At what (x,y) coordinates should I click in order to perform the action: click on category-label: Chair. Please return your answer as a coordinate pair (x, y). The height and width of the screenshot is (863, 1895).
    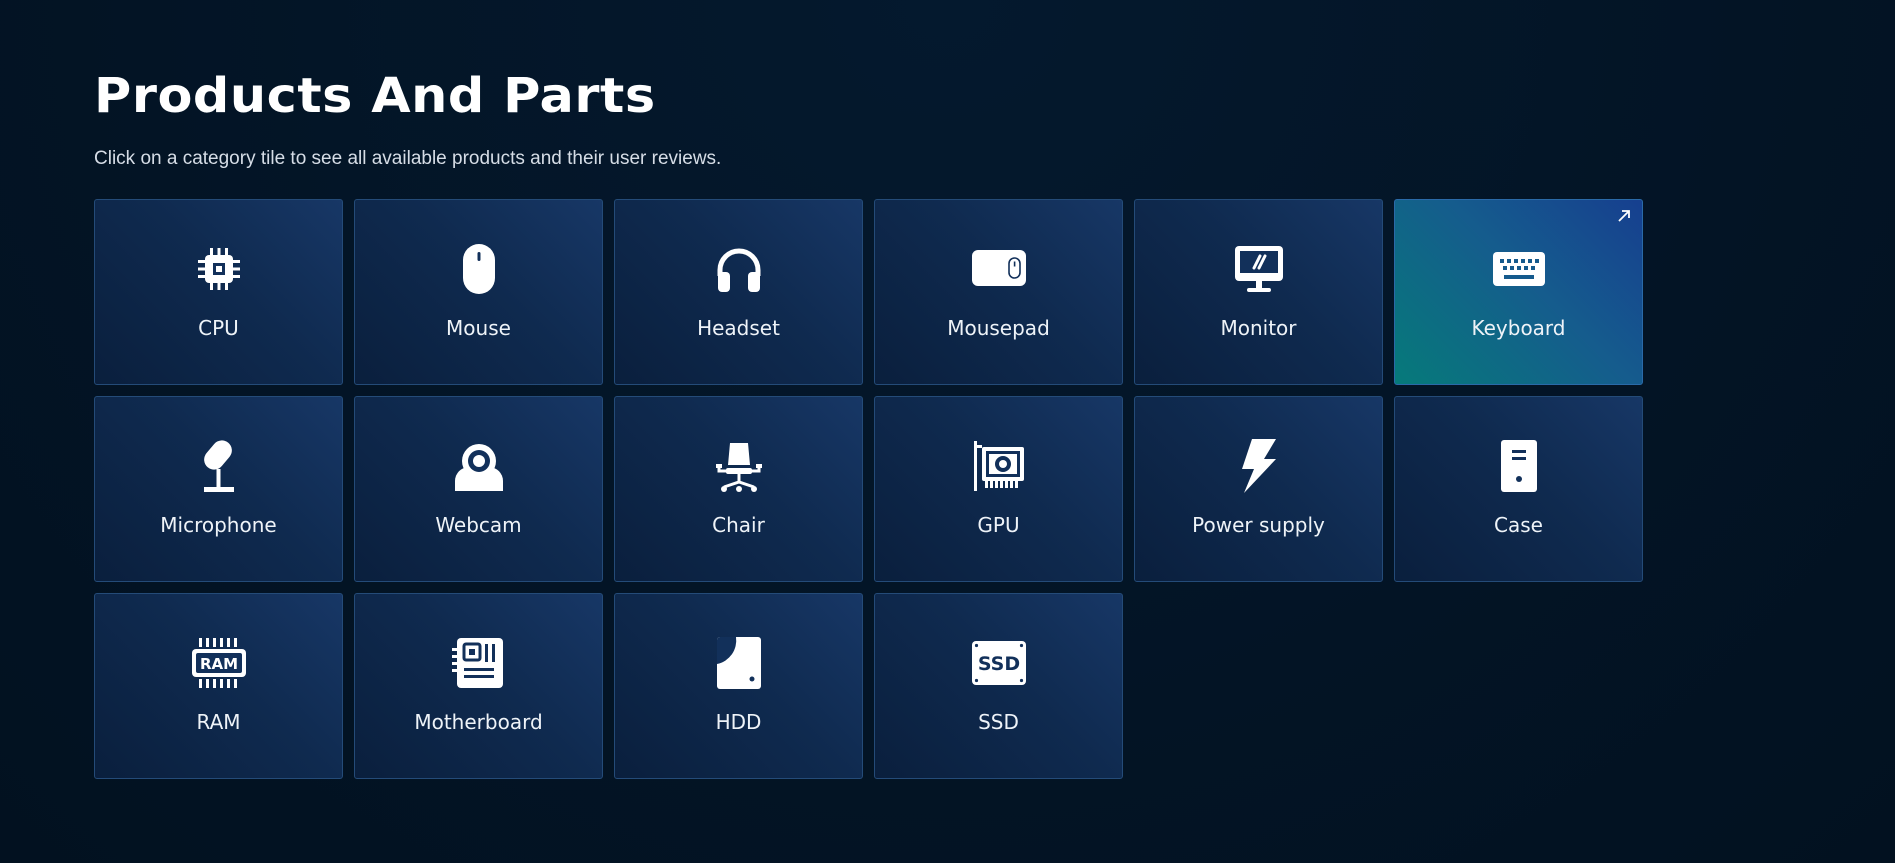
    Looking at the image, I should click on (738, 525).